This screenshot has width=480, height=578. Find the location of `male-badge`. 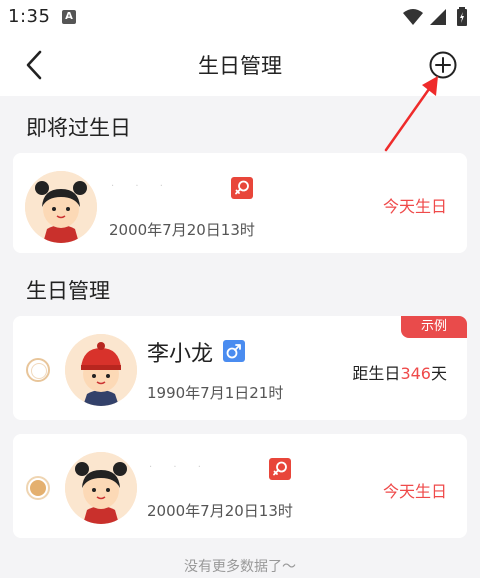

male-badge is located at coordinates (234, 351).